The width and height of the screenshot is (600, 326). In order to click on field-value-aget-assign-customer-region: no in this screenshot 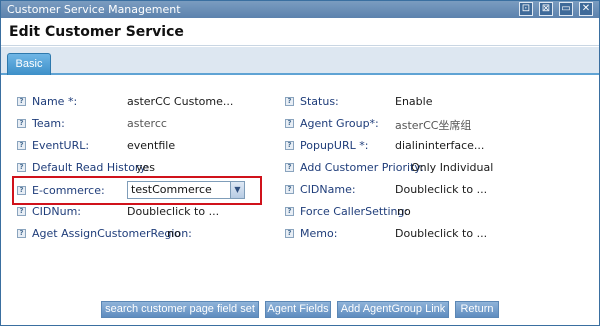, I will do `click(174, 233)`.